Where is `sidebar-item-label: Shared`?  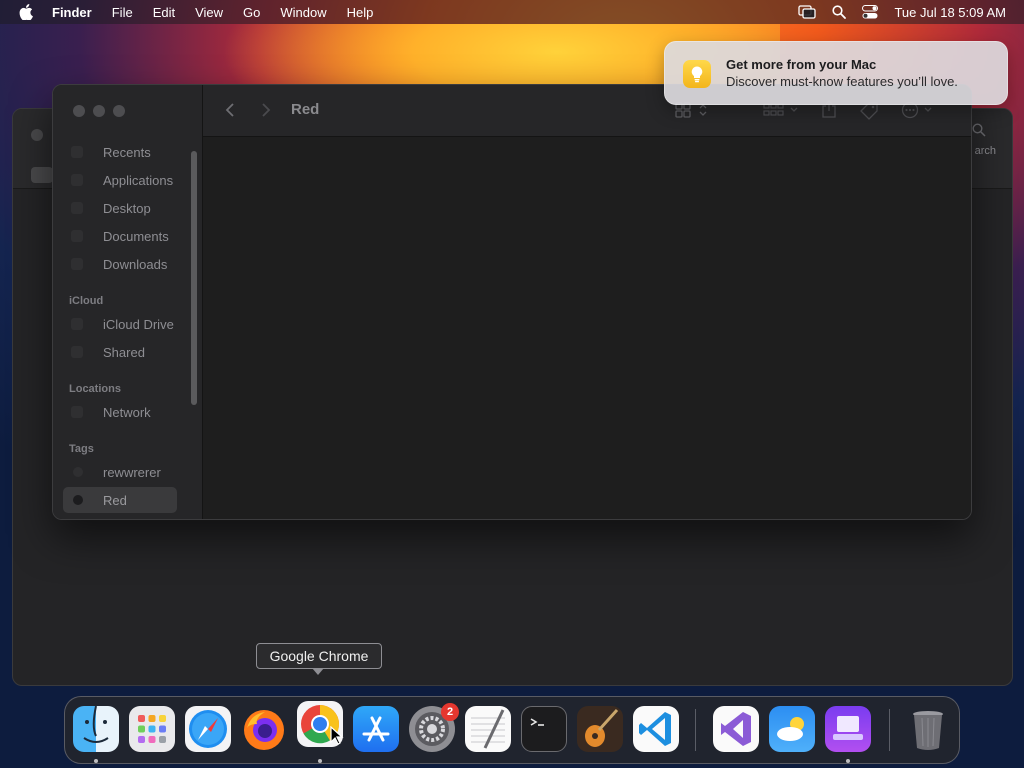
sidebar-item-label: Shared is located at coordinates (124, 352).